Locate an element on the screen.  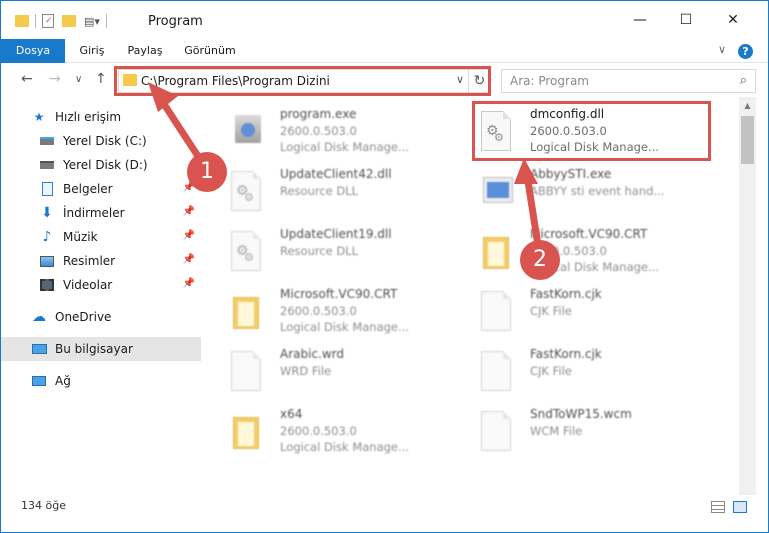
sidebar-item-quick-access: ★ Hızlı erişim is located at coordinates (101, 117).